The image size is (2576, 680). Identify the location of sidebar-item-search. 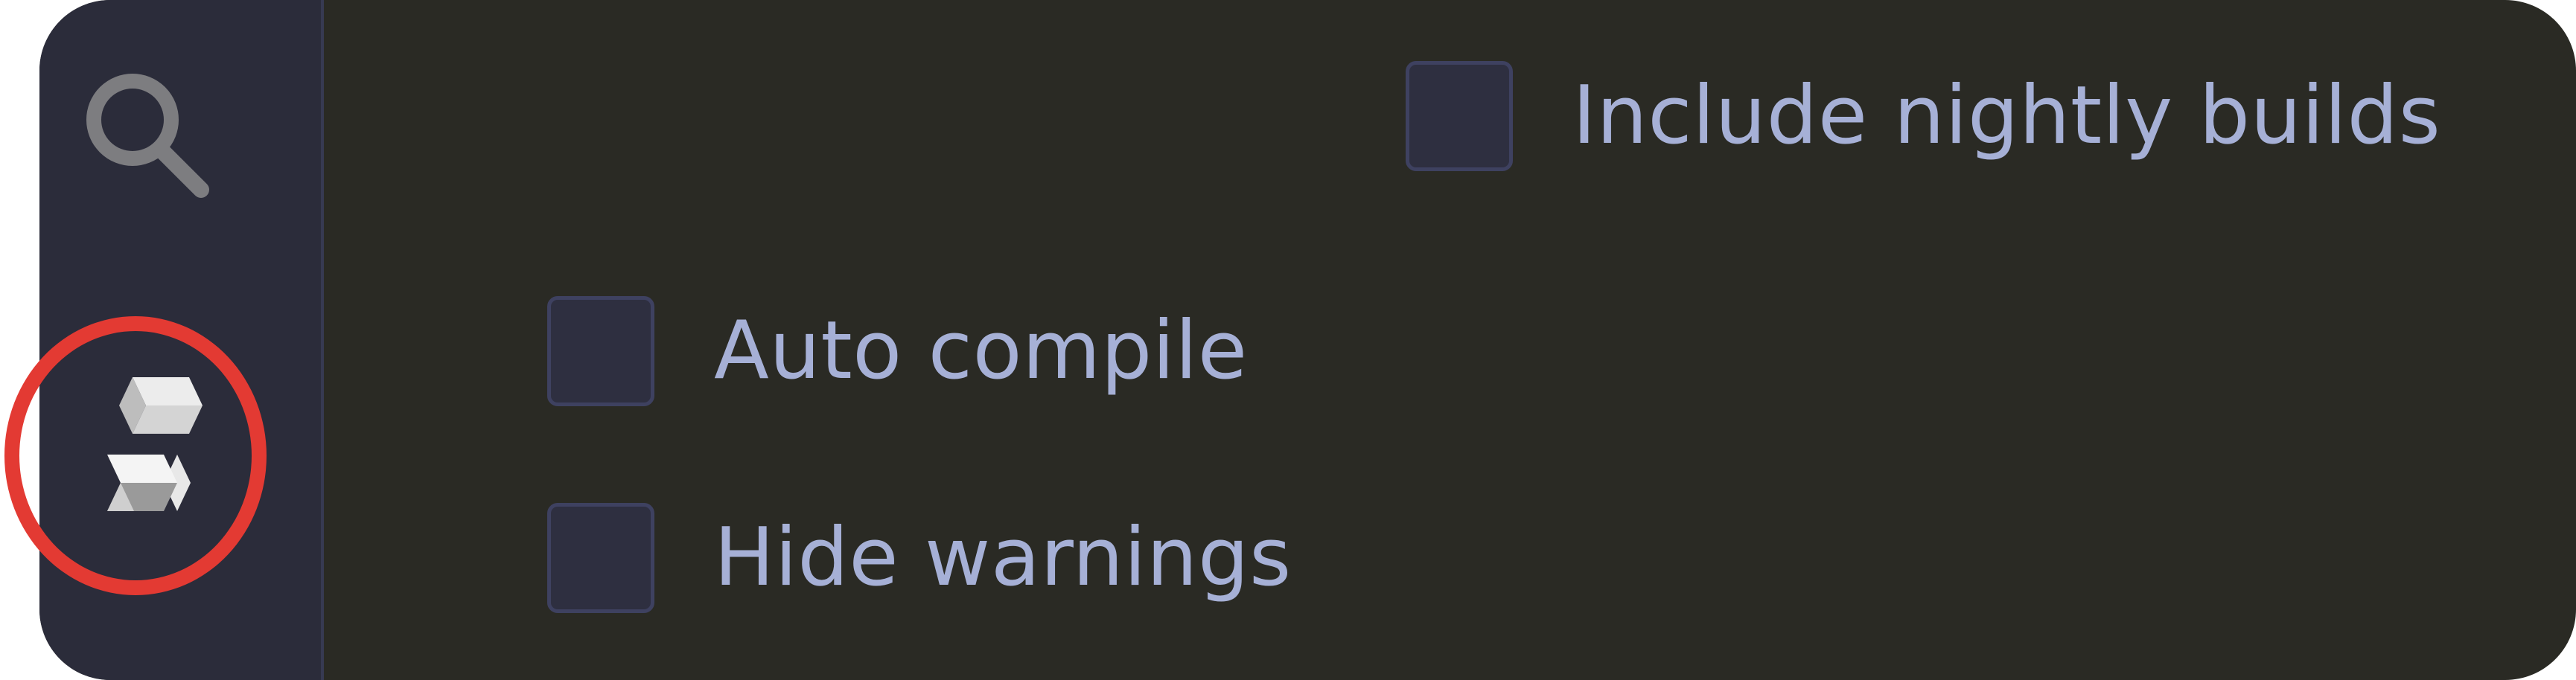
(147, 138).